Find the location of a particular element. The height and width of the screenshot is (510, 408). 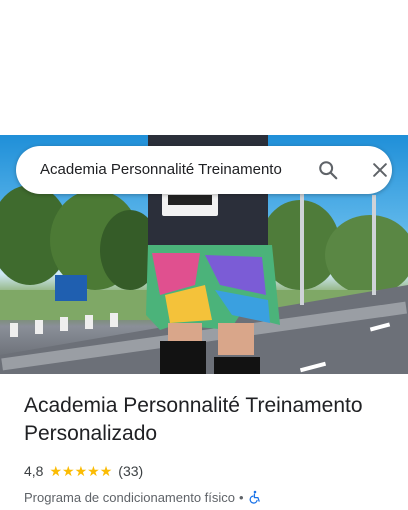

wheelchair-accessible-icon is located at coordinates (255, 497).